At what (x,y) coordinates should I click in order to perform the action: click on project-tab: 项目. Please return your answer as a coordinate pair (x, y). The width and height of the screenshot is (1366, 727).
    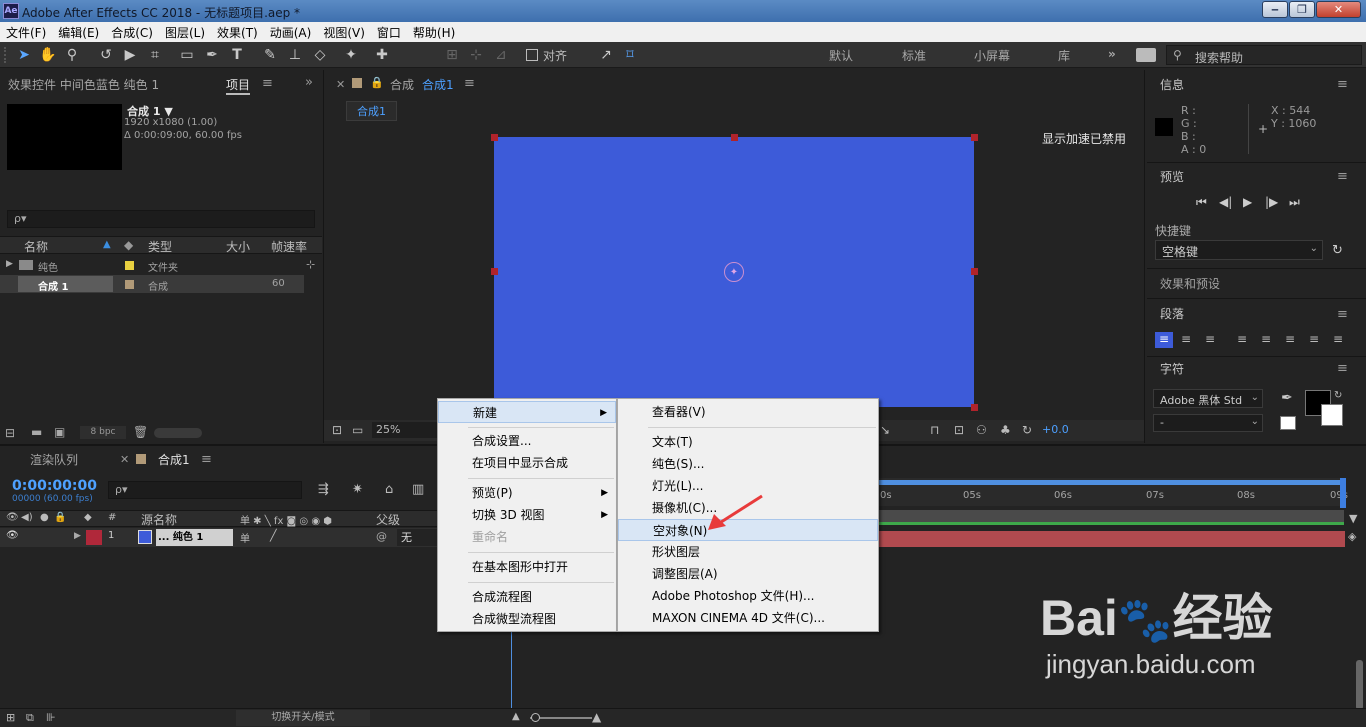
    Looking at the image, I should click on (238, 85).